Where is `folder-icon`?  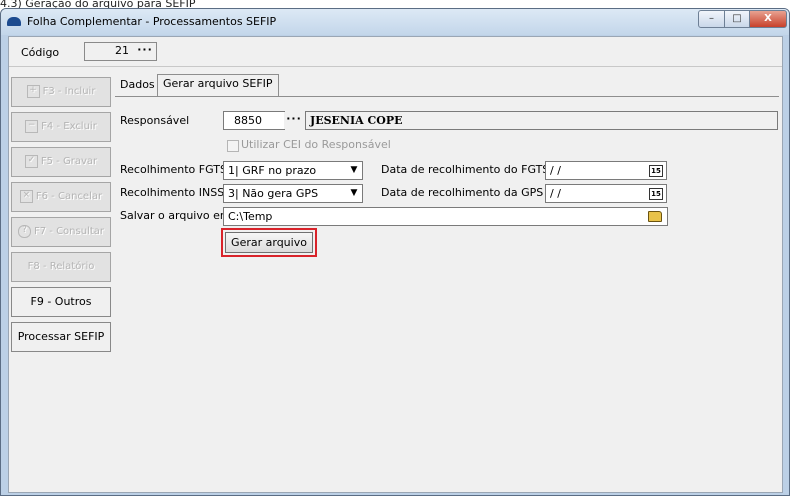
folder-icon is located at coordinates (655, 216).